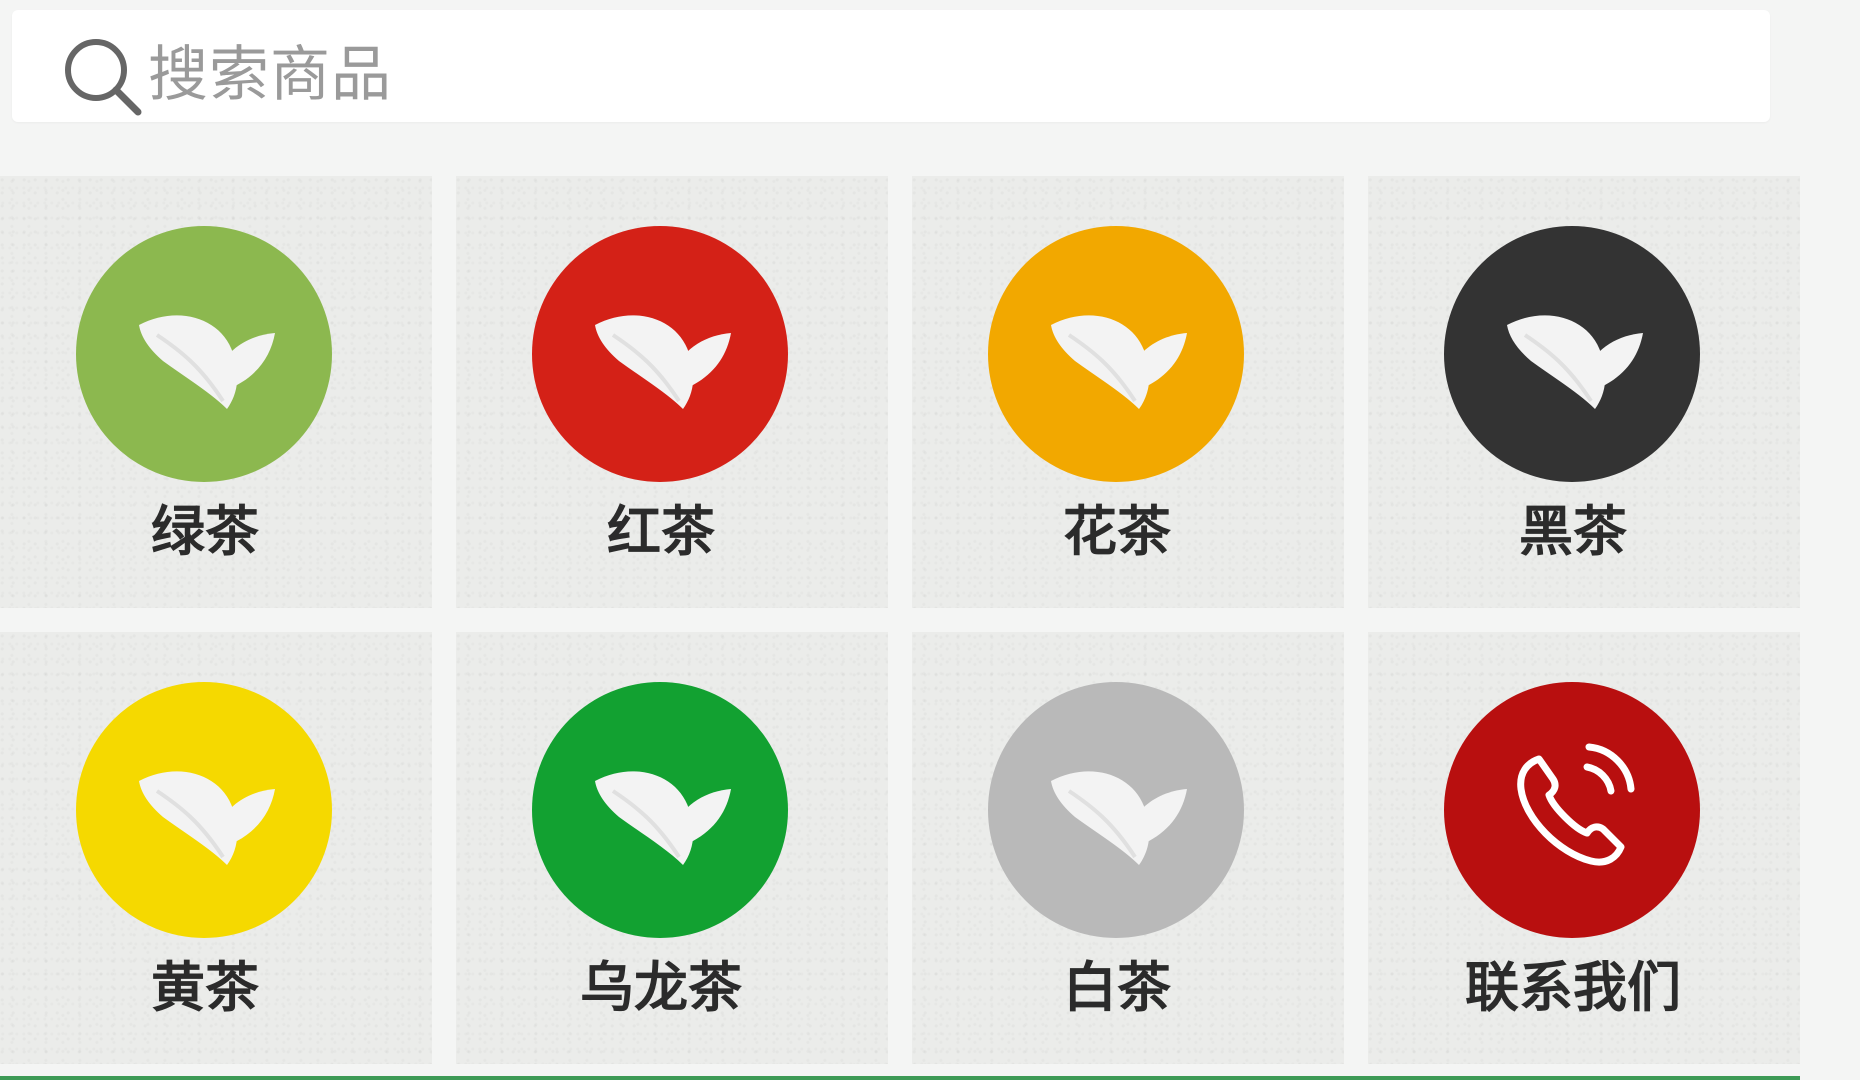  What do you see at coordinates (891, 66) in the screenshot?
I see `search-bar: 搜索商品` at bounding box center [891, 66].